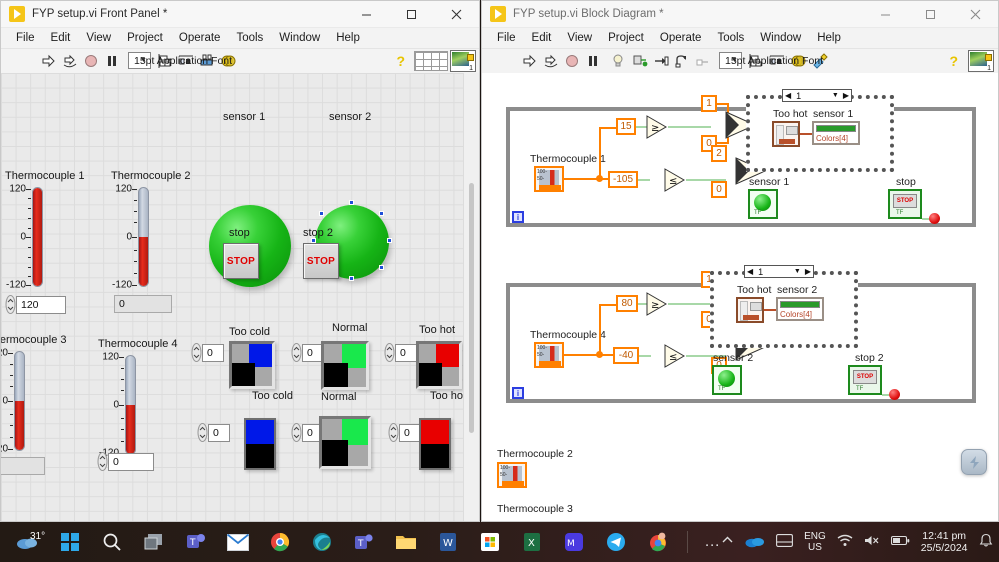 The image size is (999, 562). I want to click on loop-2-iteration-terminal: i, so click(518, 393).